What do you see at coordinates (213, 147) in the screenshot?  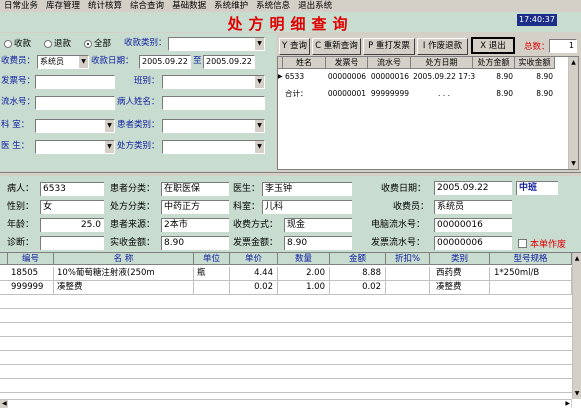 I see `rx-cat-select: ▼` at bounding box center [213, 147].